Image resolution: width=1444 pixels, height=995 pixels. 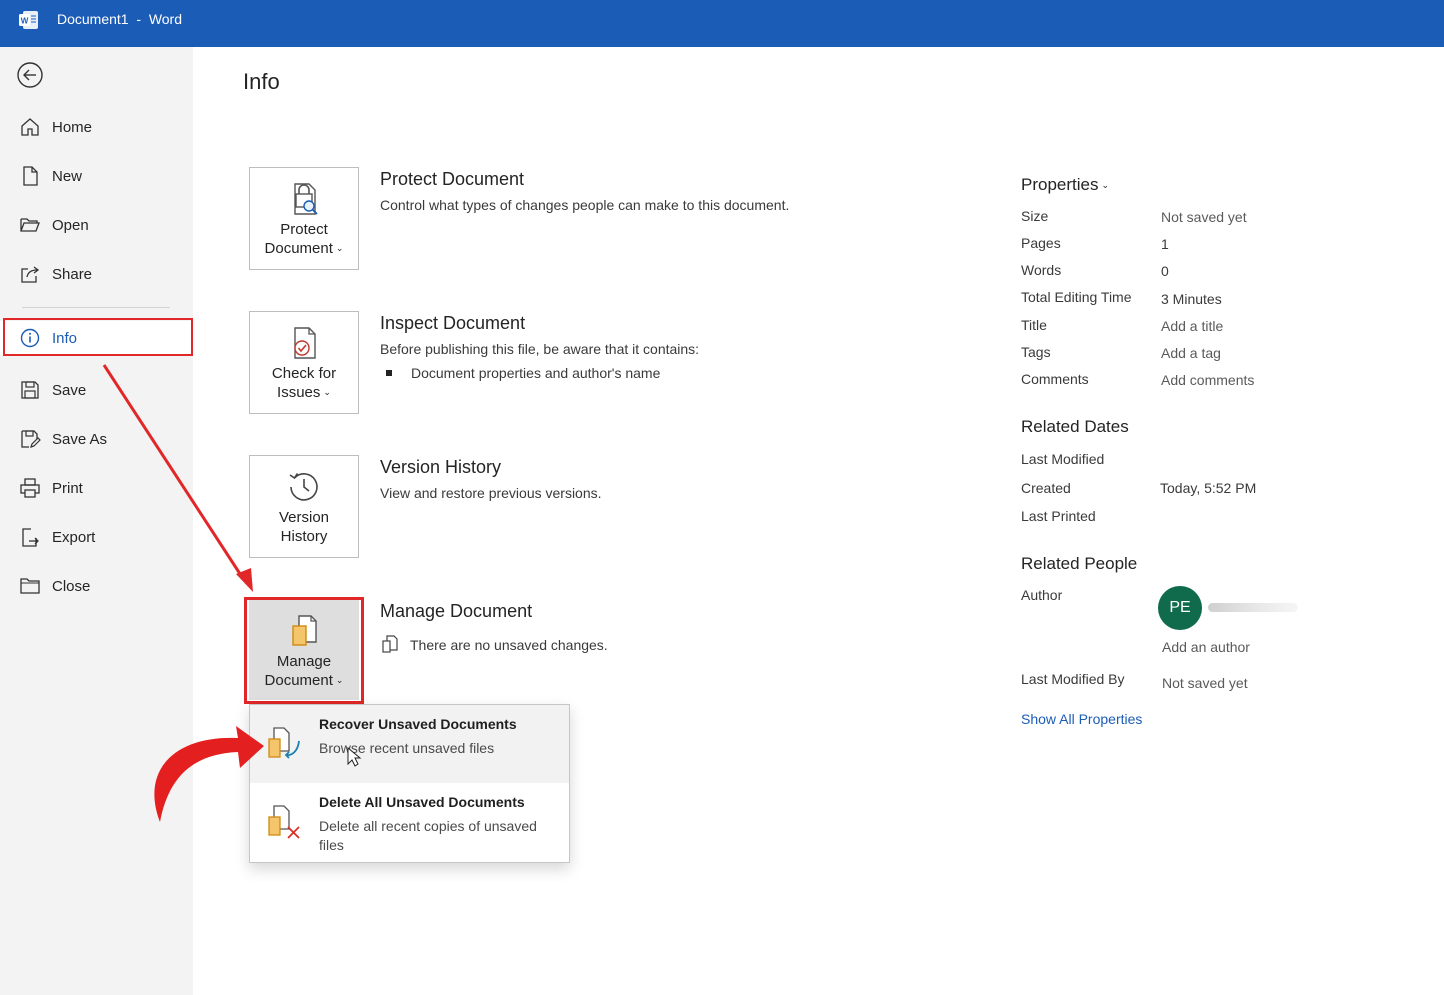 What do you see at coordinates (1191, 299) in the screenshot?
I see `prop-value-editing-time: 3 Minutes` at bounding box center [1191, 299].